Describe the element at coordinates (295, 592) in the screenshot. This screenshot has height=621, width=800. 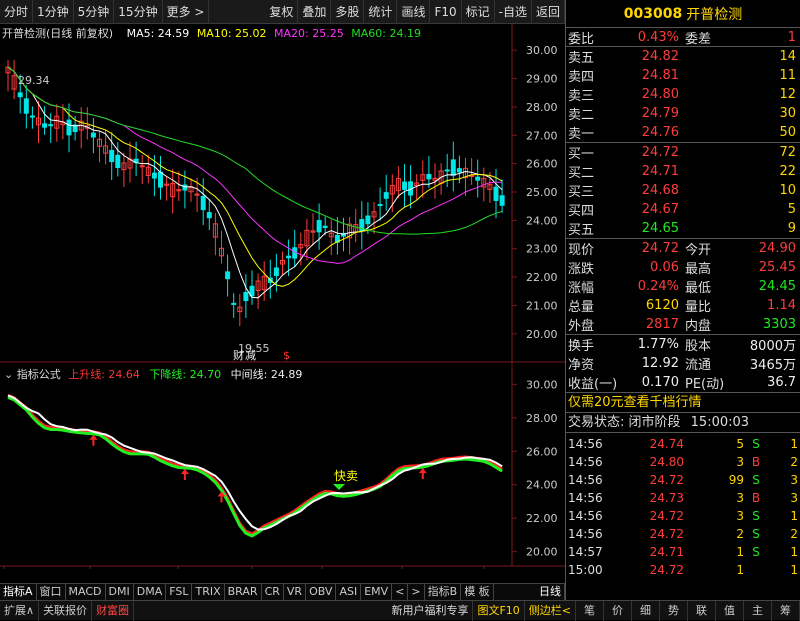
I see `indicator-tab: VR` at that location.